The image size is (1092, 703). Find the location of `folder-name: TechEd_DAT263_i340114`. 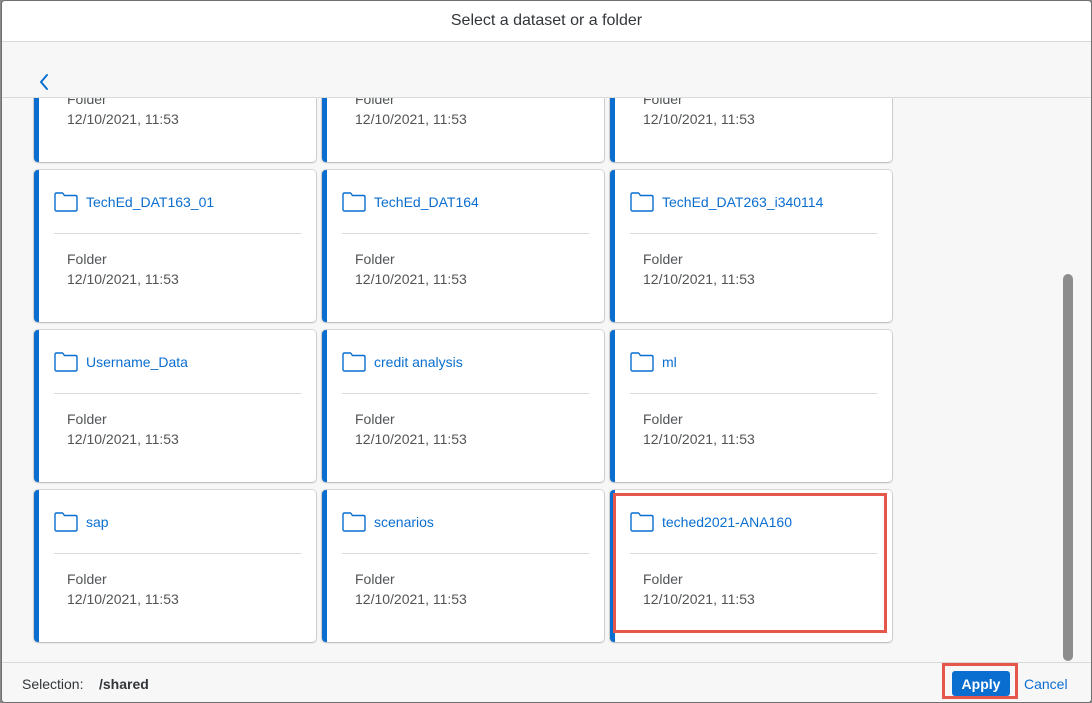

folder-name: TechEd_DAT263_i340114 is located at coordinates (742, 202).